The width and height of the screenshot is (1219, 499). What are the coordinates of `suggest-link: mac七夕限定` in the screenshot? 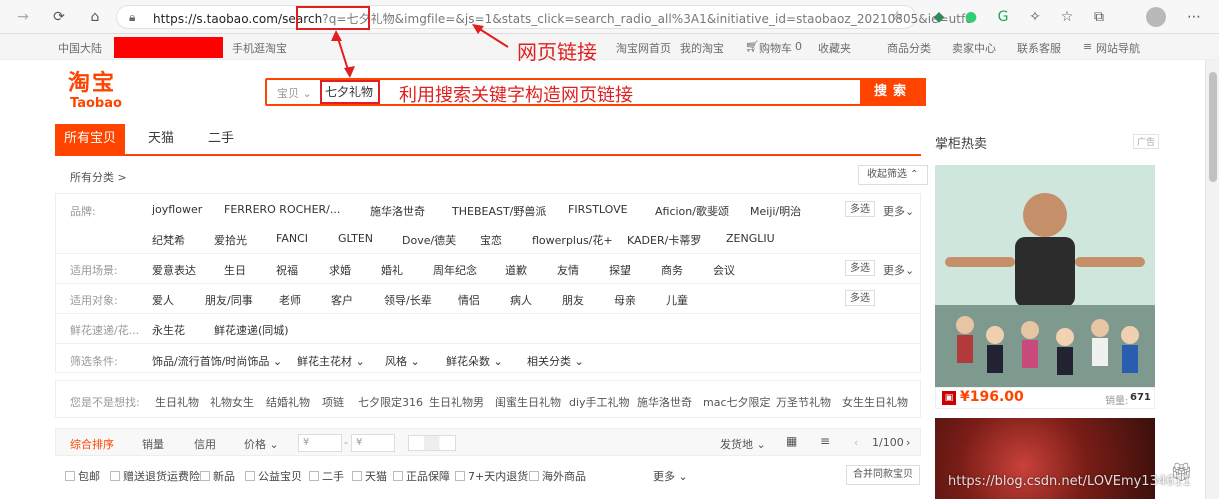 It's located at (737, 402).